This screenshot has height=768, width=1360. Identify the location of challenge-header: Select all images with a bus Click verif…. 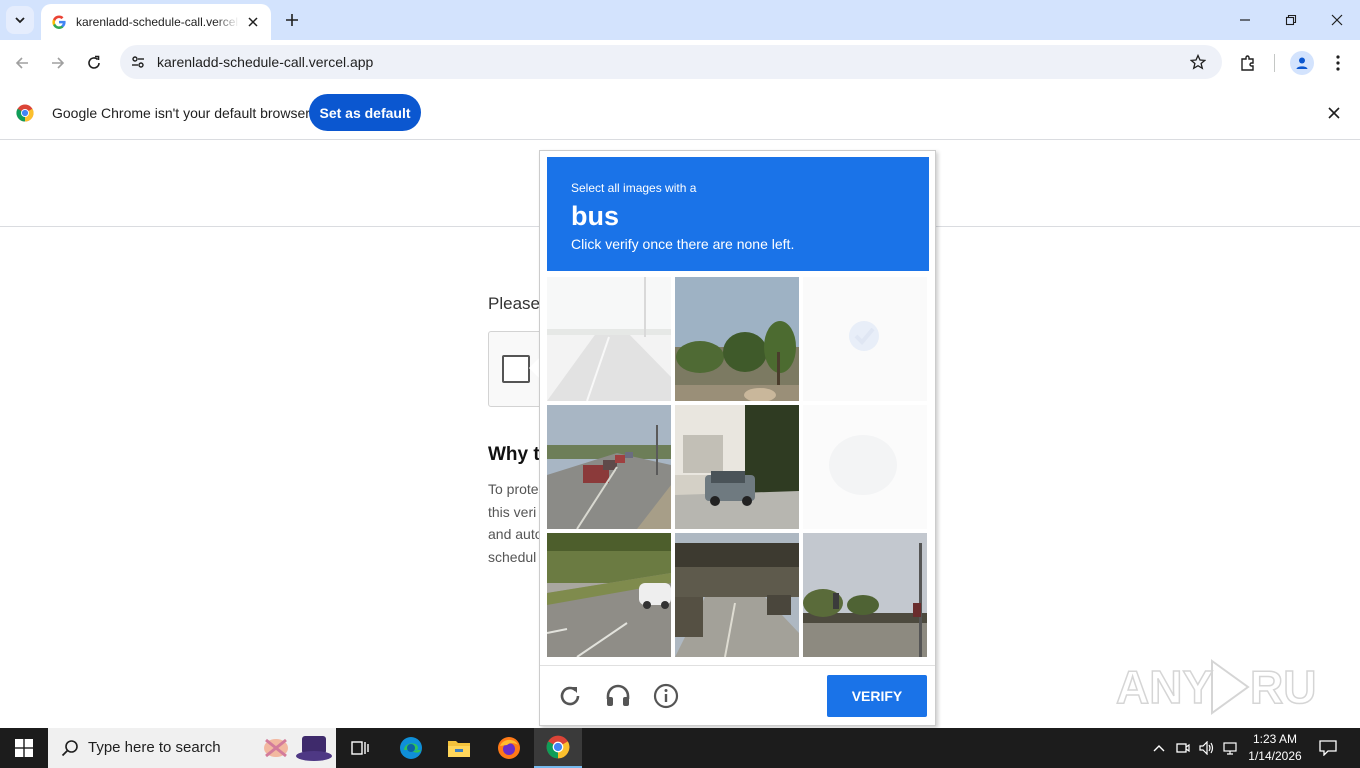
(738, 214).